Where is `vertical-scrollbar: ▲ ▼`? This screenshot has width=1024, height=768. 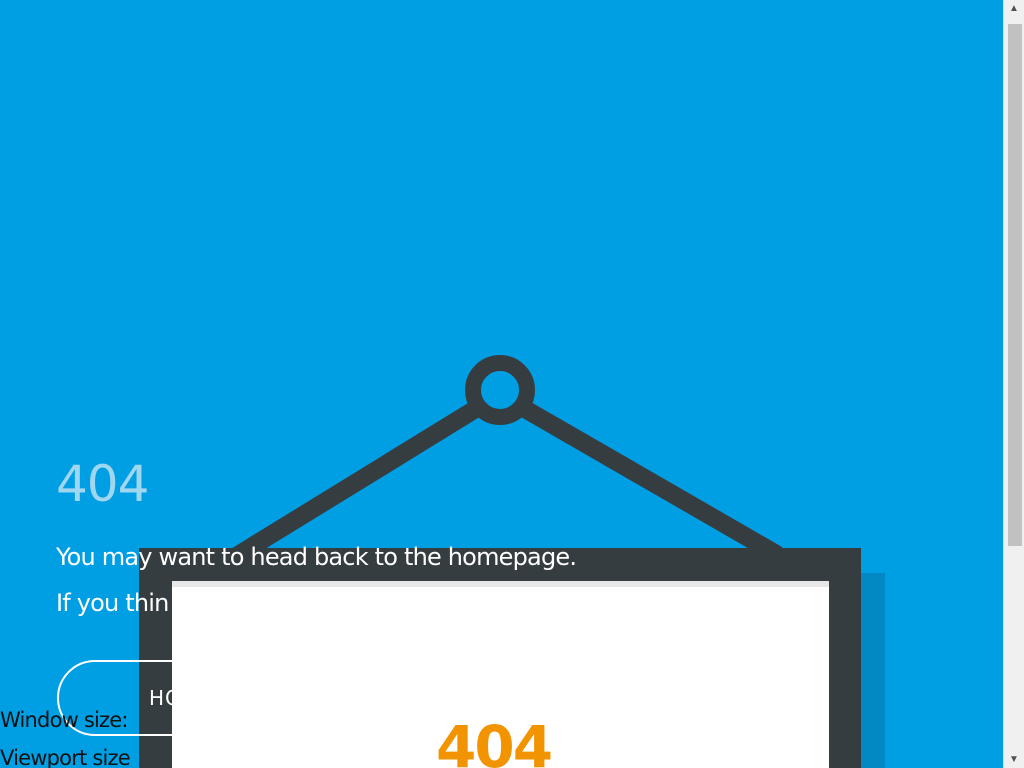 vertical-scrollbar: ▲ ▼ is located at coordinates (1013, 384).